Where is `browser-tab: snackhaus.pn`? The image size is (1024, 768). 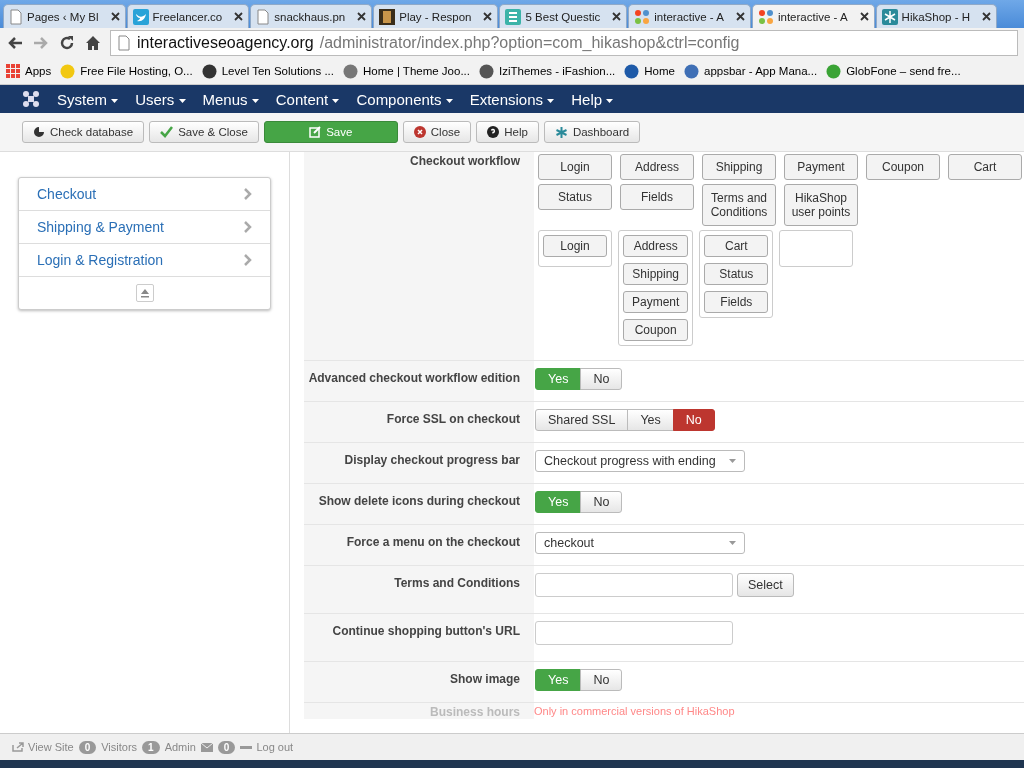
browser-tab: snackhaus.pn is located at coordinates (311, 16).